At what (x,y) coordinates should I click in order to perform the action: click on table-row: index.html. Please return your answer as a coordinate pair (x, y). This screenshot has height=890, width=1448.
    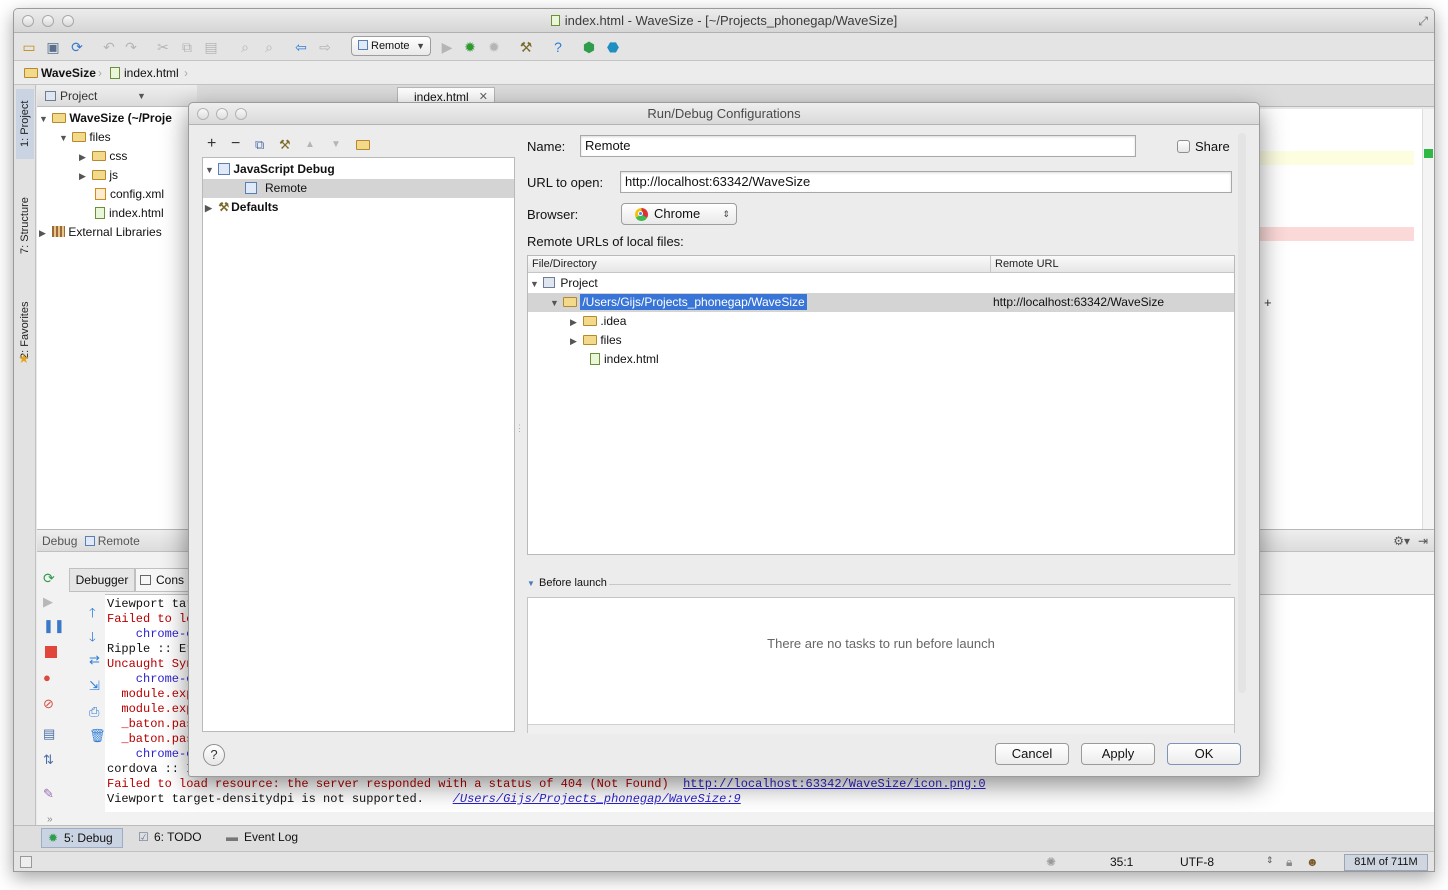
    Looking at the image, I should click on (624, 359).